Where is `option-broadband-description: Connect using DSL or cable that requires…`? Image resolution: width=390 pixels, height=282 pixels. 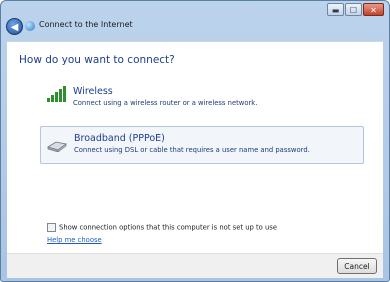 option-broadband-description: Connect using DSL or cable that requires… is located at coordinates (192, 150).